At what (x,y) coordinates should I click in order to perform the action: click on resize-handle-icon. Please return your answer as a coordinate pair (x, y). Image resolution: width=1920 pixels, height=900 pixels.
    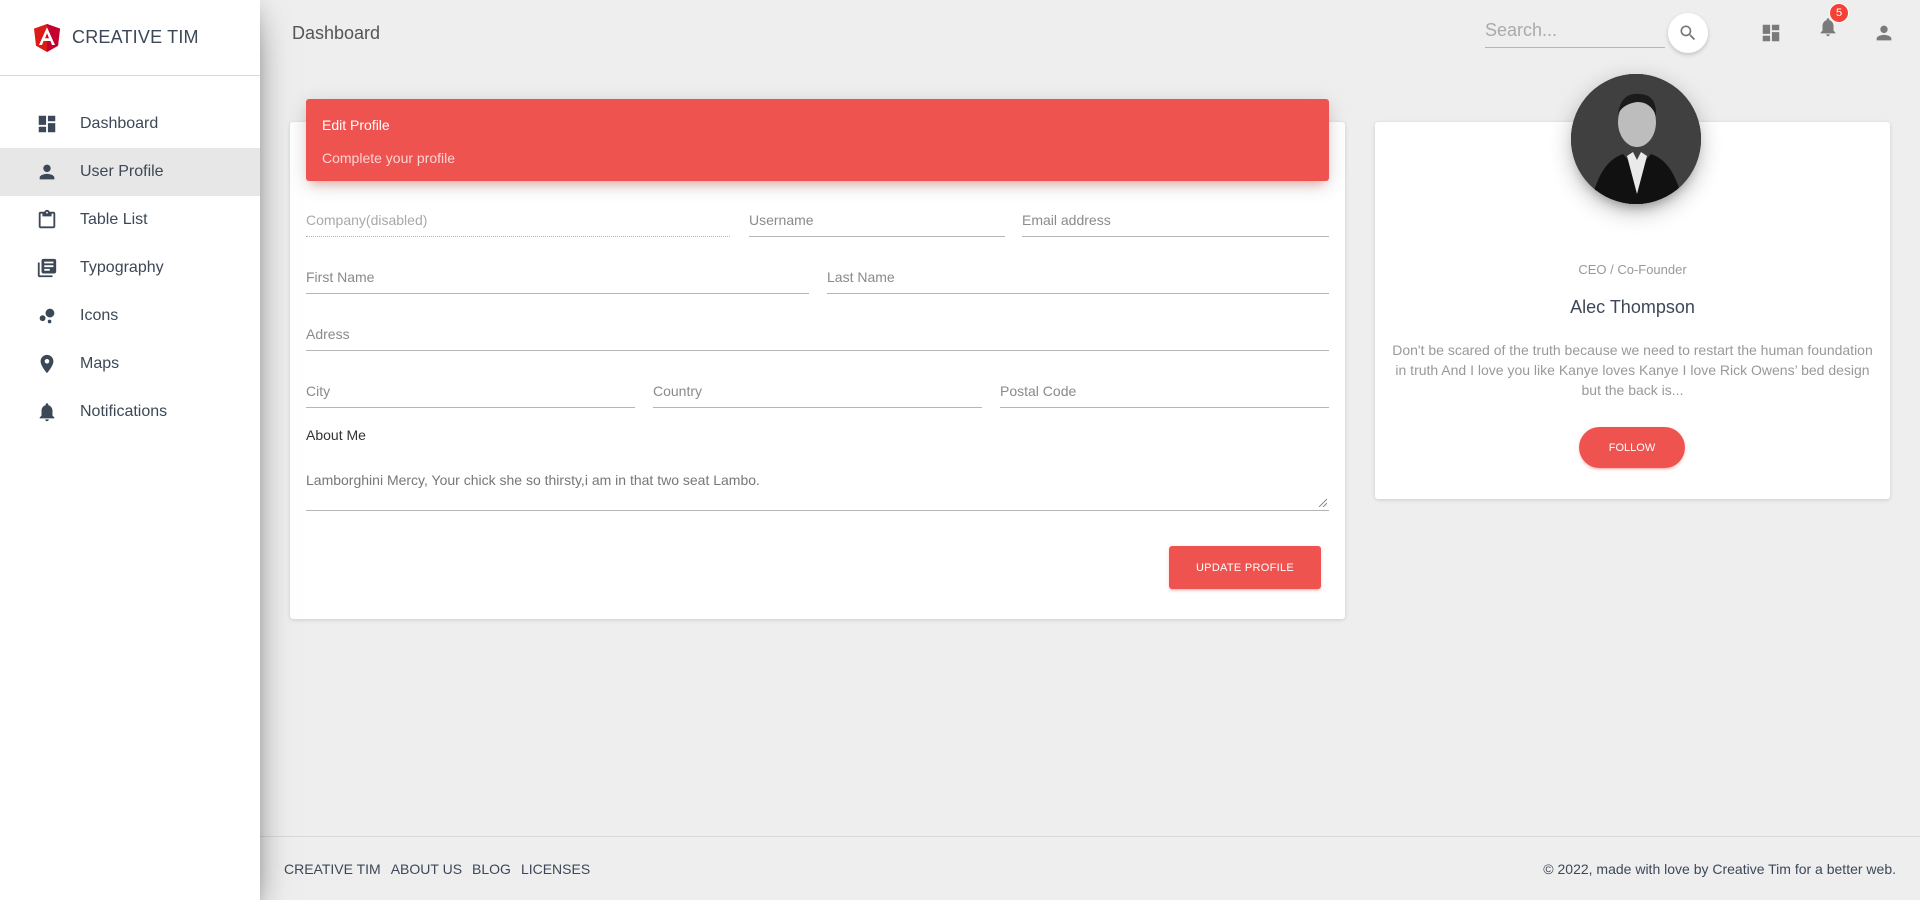
    Looking at the image, I should click on (1322, 502).